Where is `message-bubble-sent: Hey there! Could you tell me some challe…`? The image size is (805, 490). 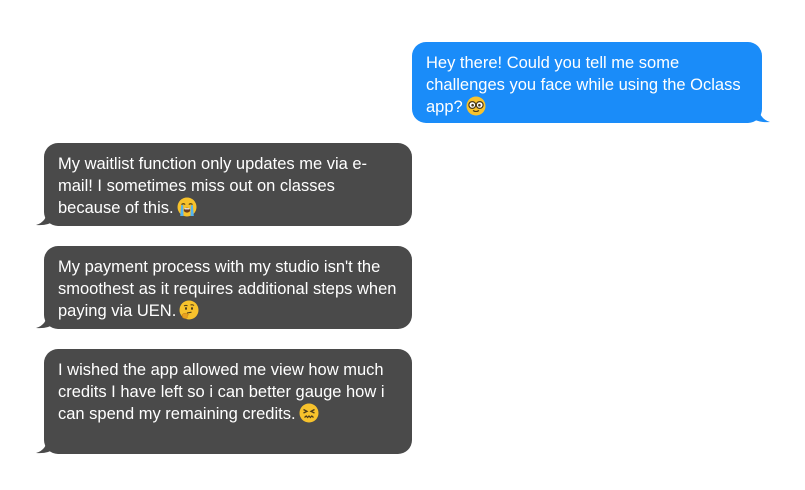
message-bubble-sent: Hey there! Could you tell me some challe… is located at coordinates (591, 82).